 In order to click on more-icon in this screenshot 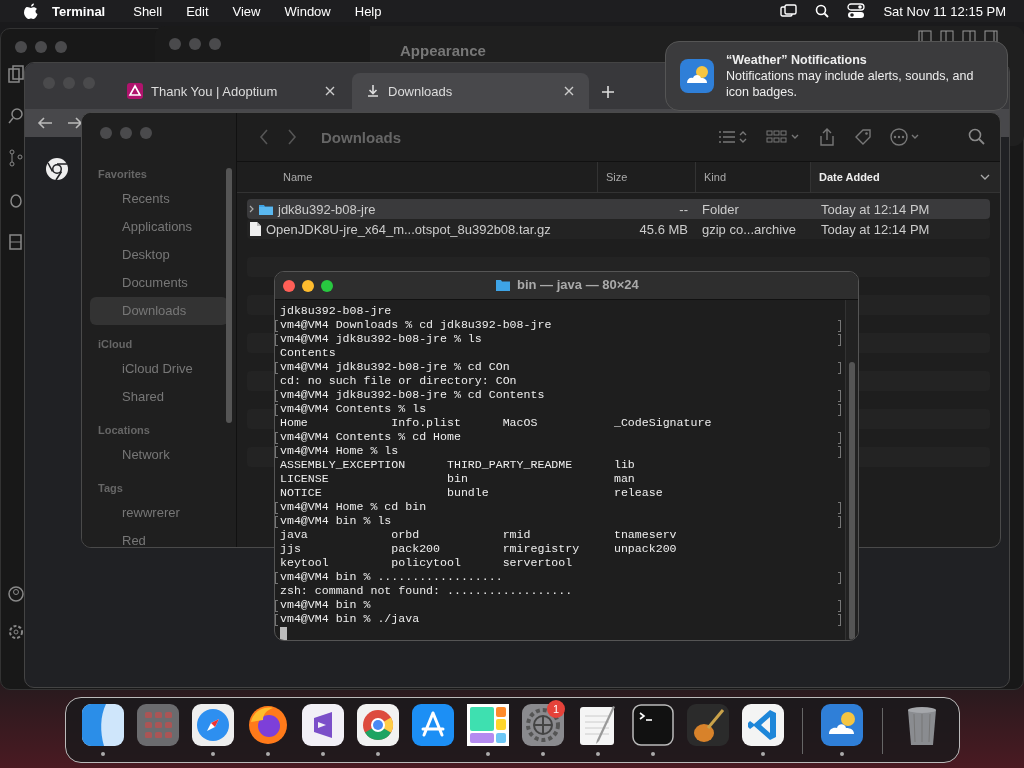, I will do `click(905, 137)`.